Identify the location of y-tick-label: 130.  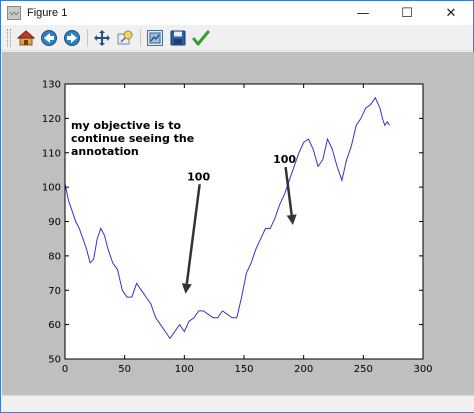
(51, 85).